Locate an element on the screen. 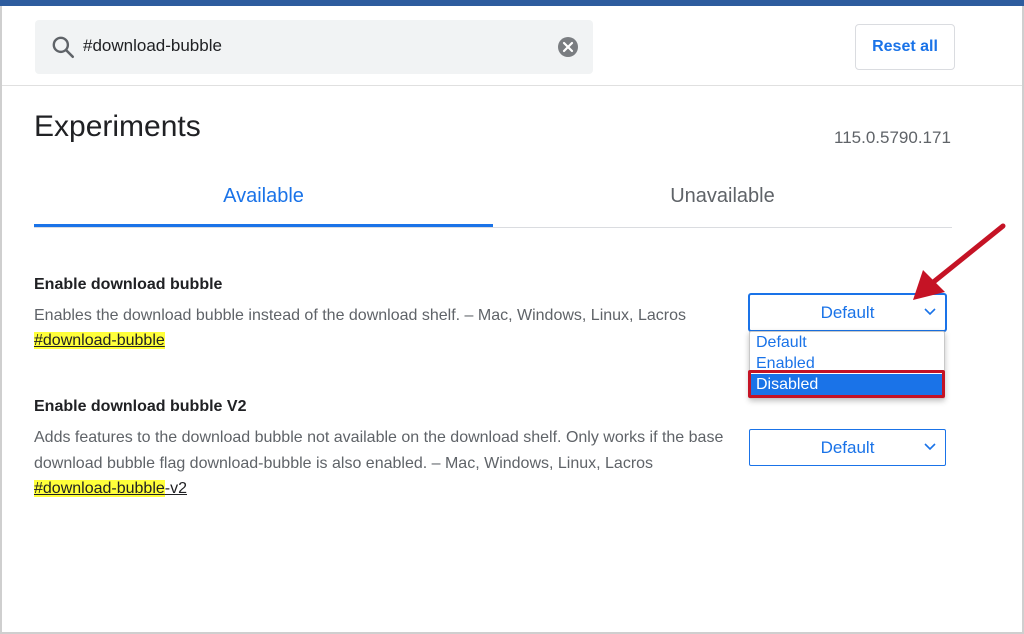 This screenshot has height=634, width=1024. tab-bar: Available Unavailable is located at coordinates (493, 199).